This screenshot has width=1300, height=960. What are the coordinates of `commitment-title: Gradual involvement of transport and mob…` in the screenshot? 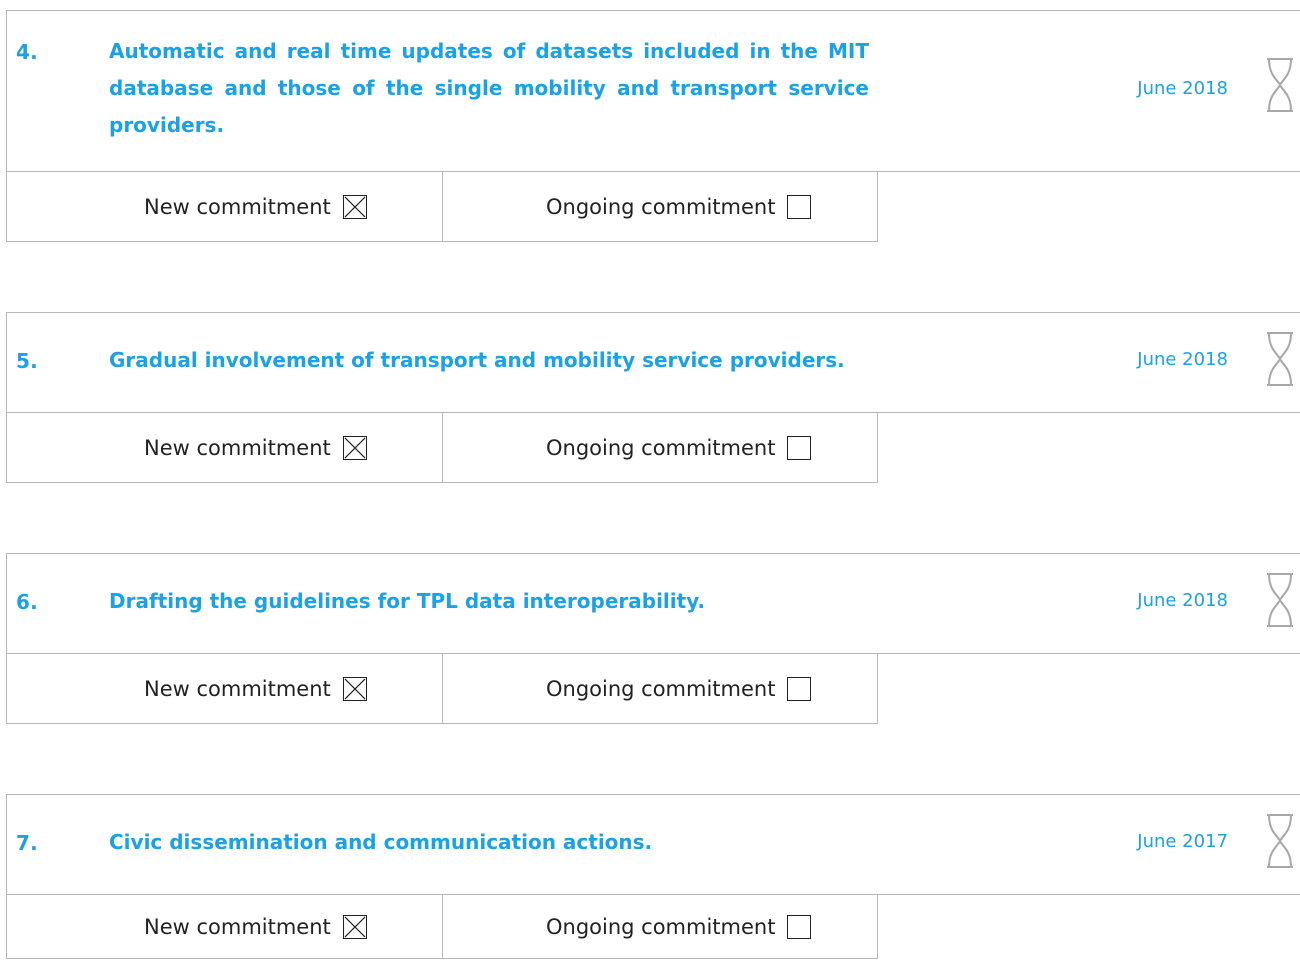 It's located at (477, 360).